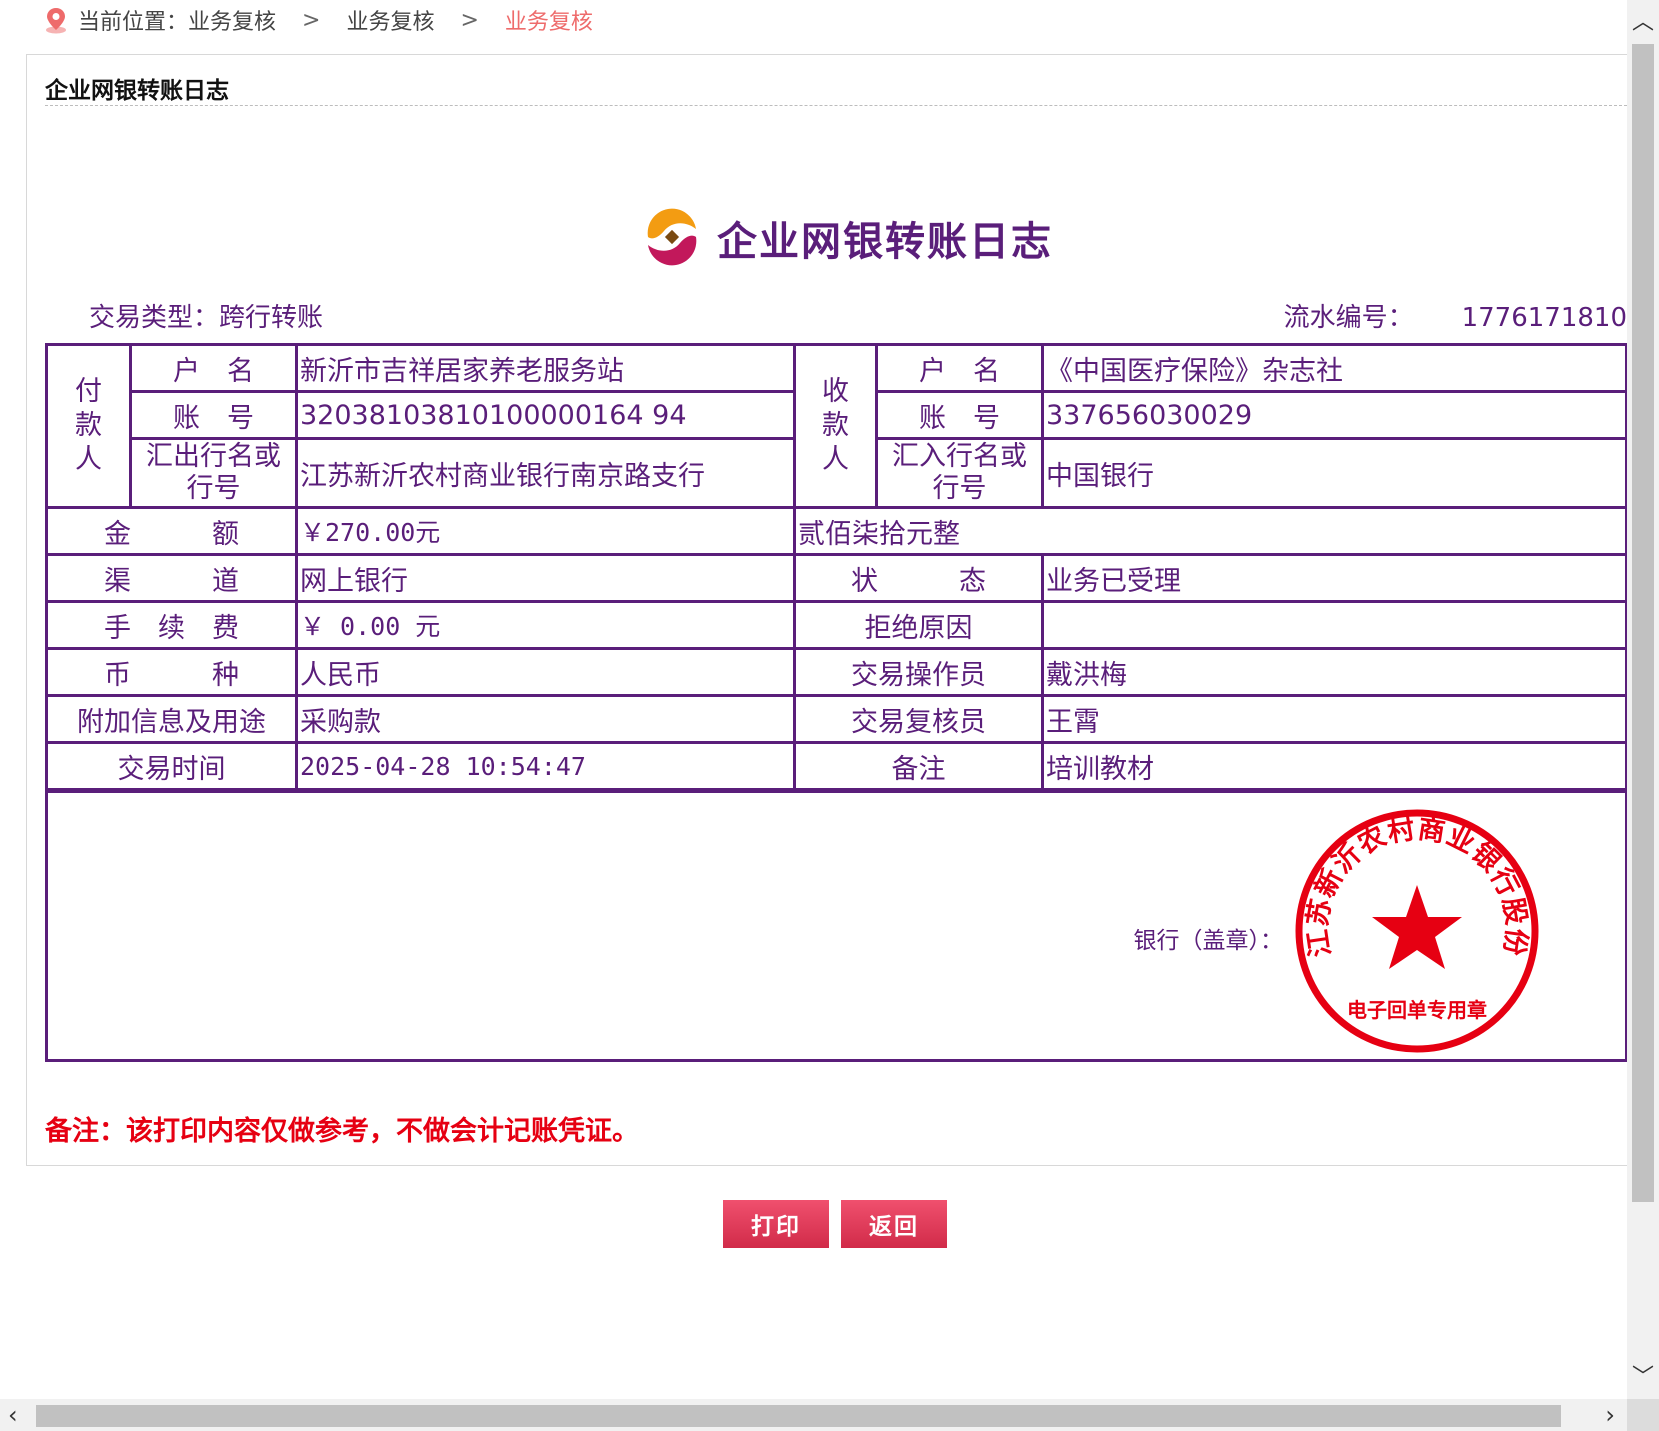  I want to click on payee-account-label: 账 号, so click(959, 415).